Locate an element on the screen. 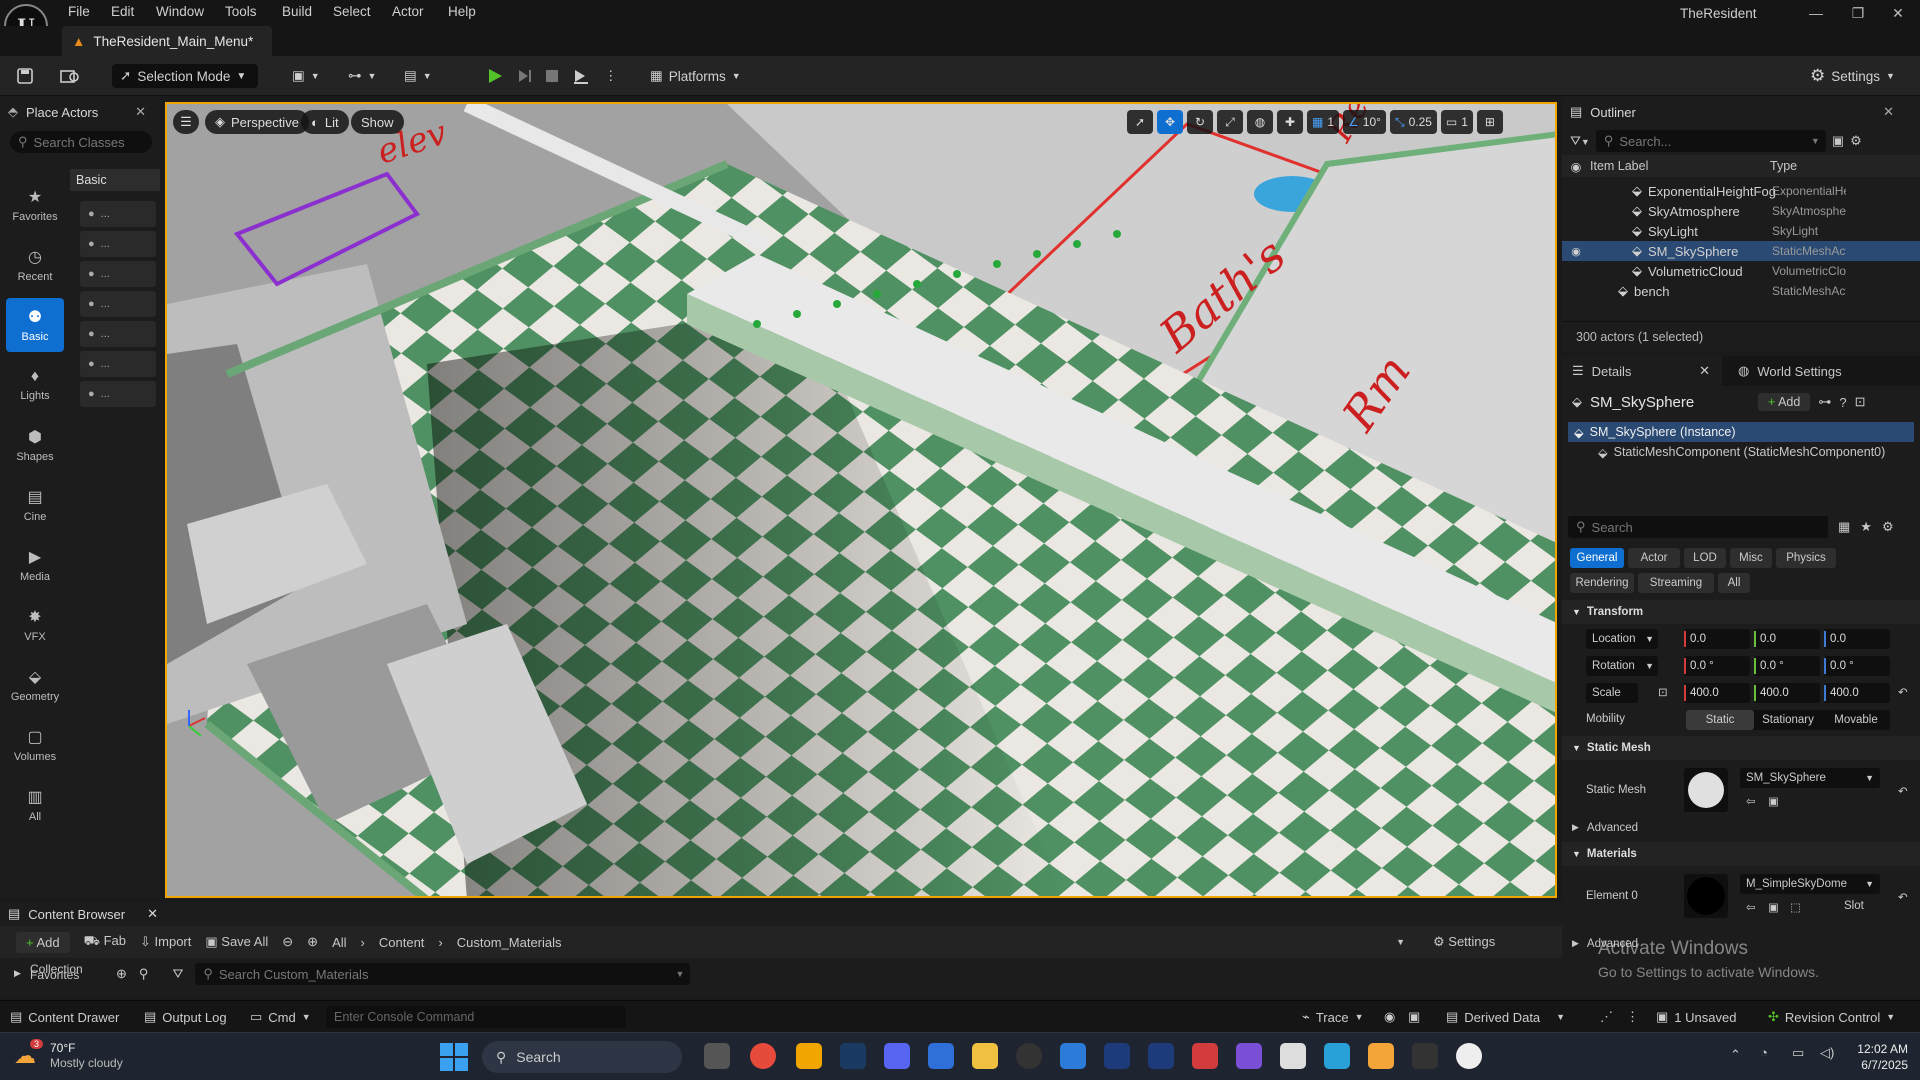 The height and width of the screenshot is (1080, 1920). layout-icon: ⊞ is located at coordinates (1489, 122).